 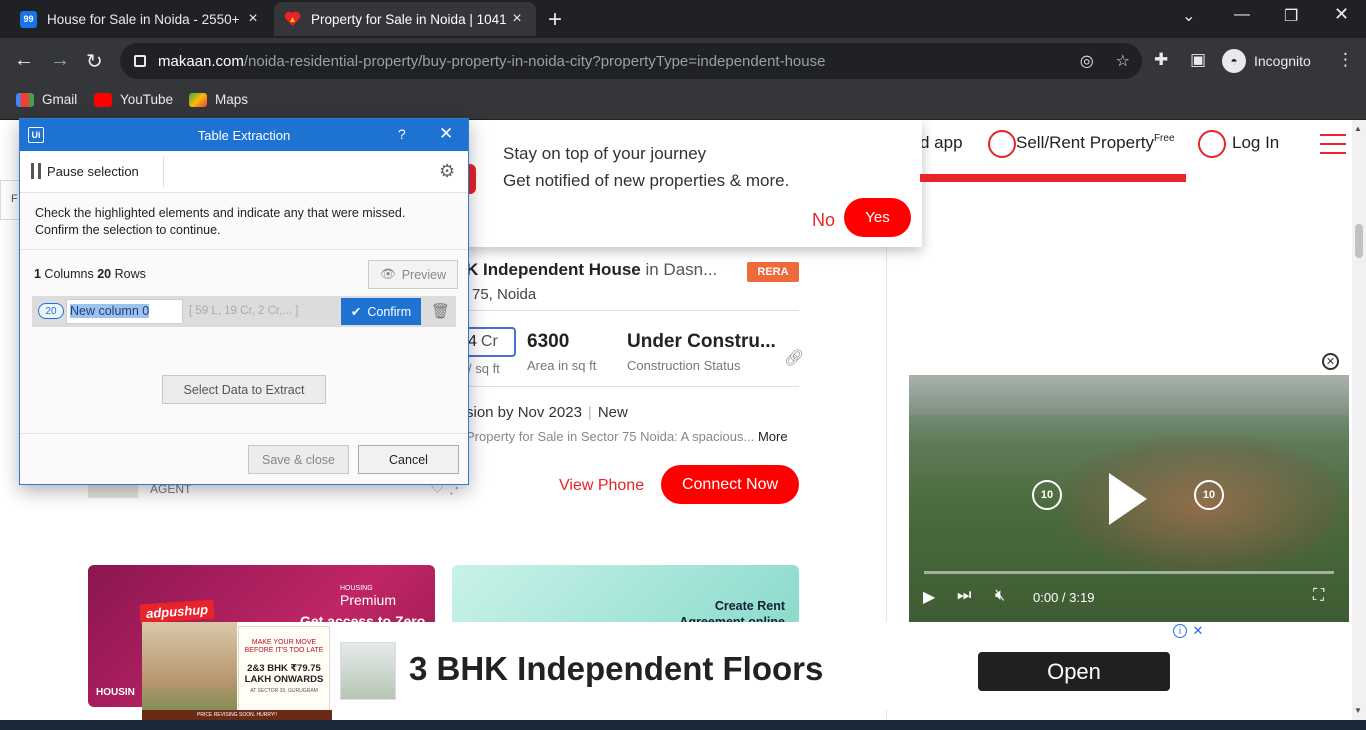 I want to click on minimize-icon: —, so click(x=1242, y=15).